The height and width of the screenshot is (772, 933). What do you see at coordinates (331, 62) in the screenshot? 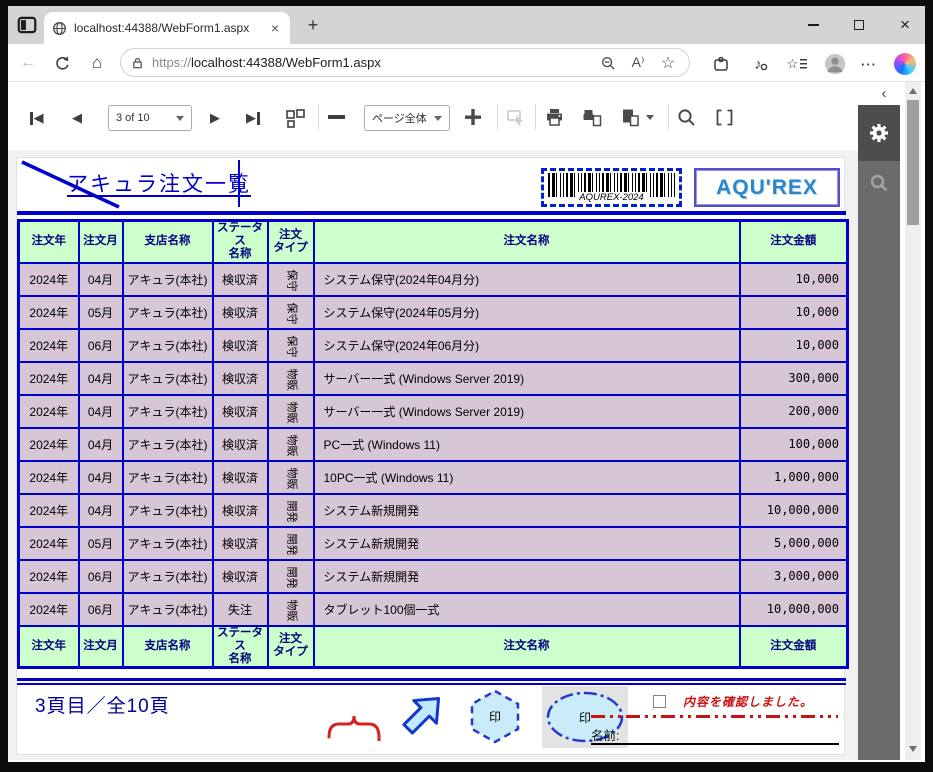
I see `url-path: /WebForm1.aspx` at bounding box center [331, 62].